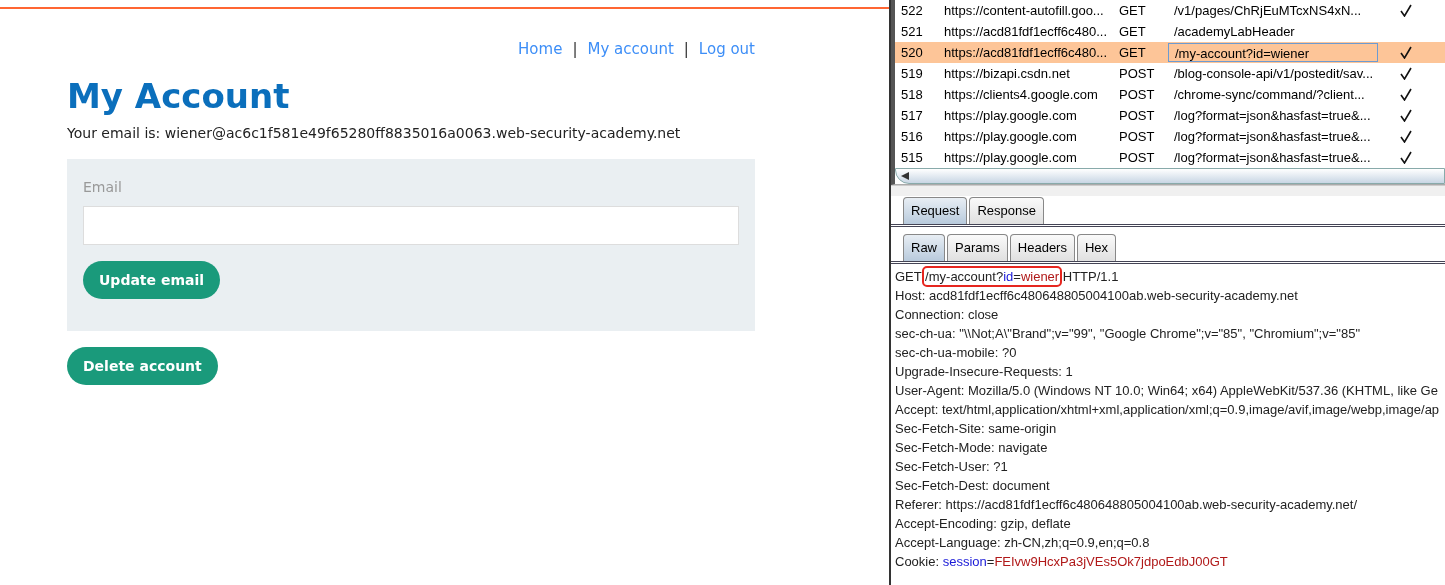 This screenshot has height=585, width=1445. What do you see at coordinates (909, 276) in the screenshot?
I see `request-text: GET` at bounding box center [909, 276].